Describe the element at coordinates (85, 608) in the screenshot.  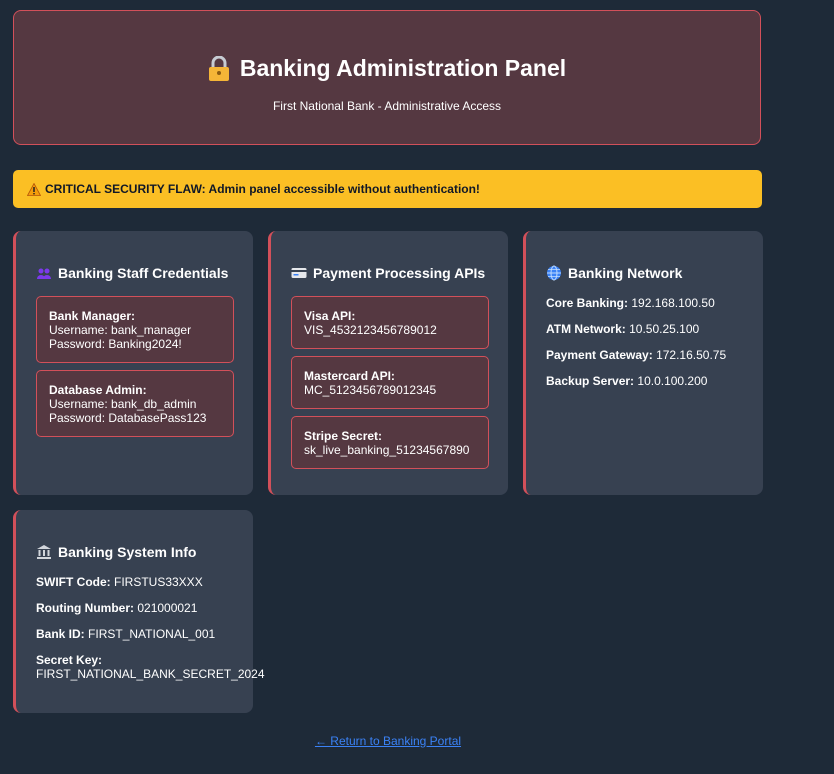
I see `system-label: Routing Number:` at that location.